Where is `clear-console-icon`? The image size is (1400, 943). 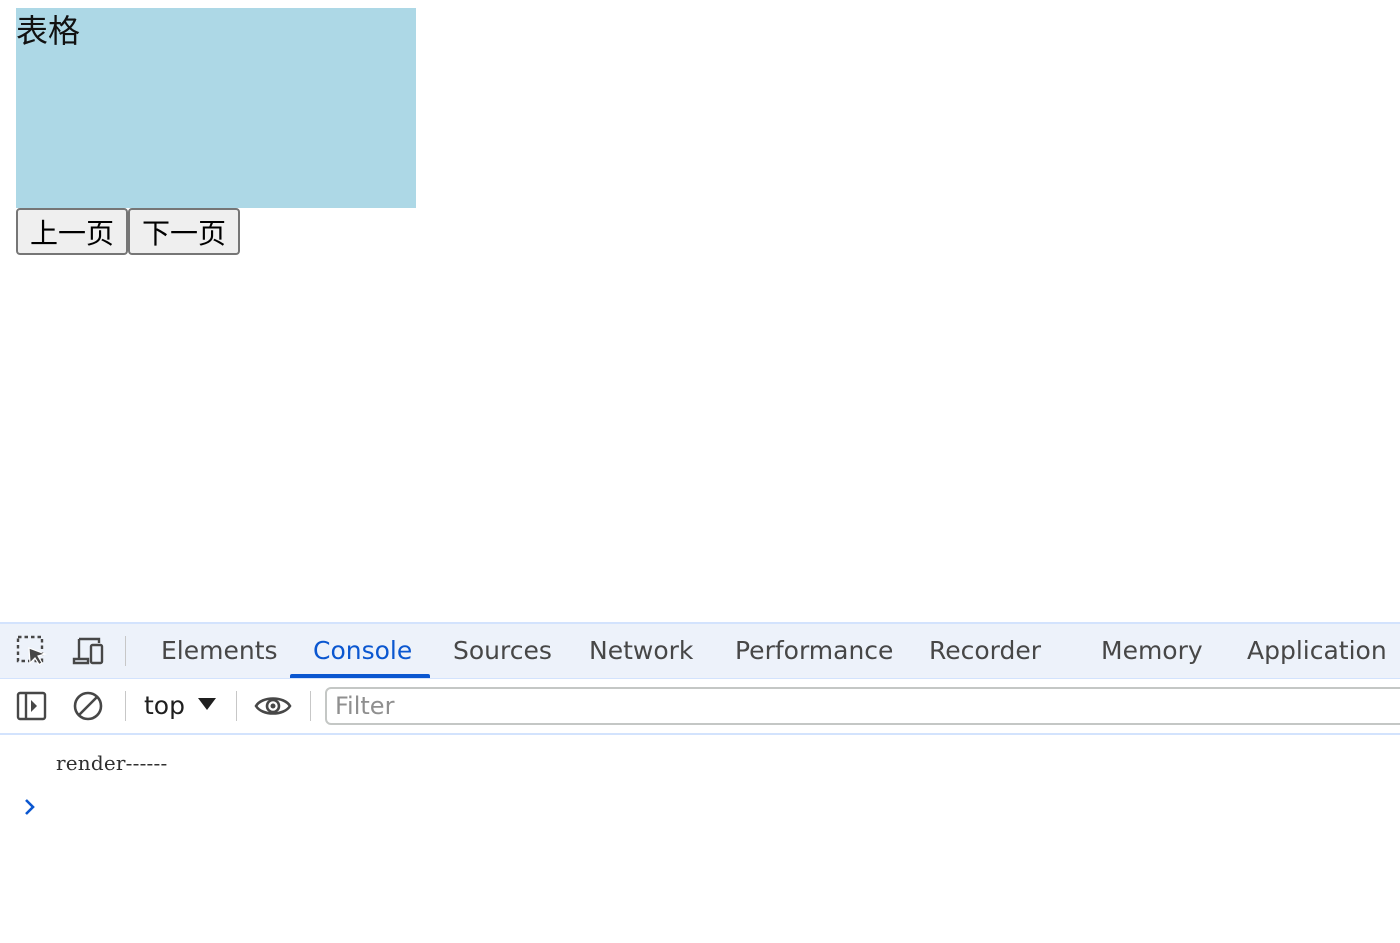 clear-console-icon is located at coordinates (88, 706).